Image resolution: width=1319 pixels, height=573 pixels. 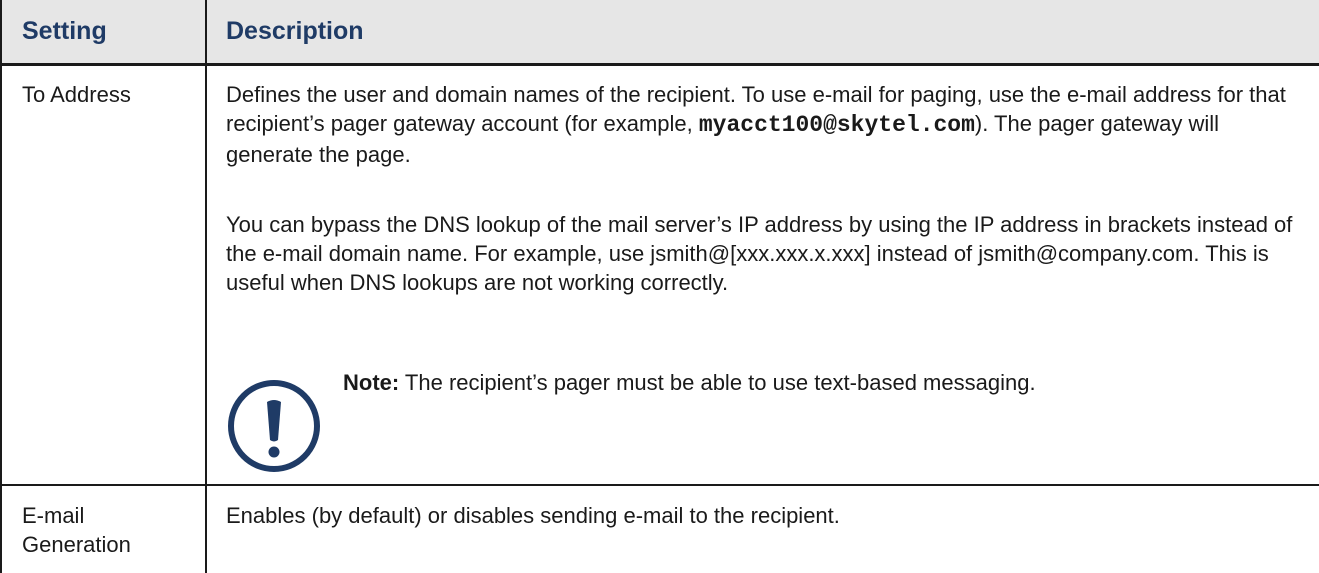 I want to click on row-divider, so click(x=659, y=485).